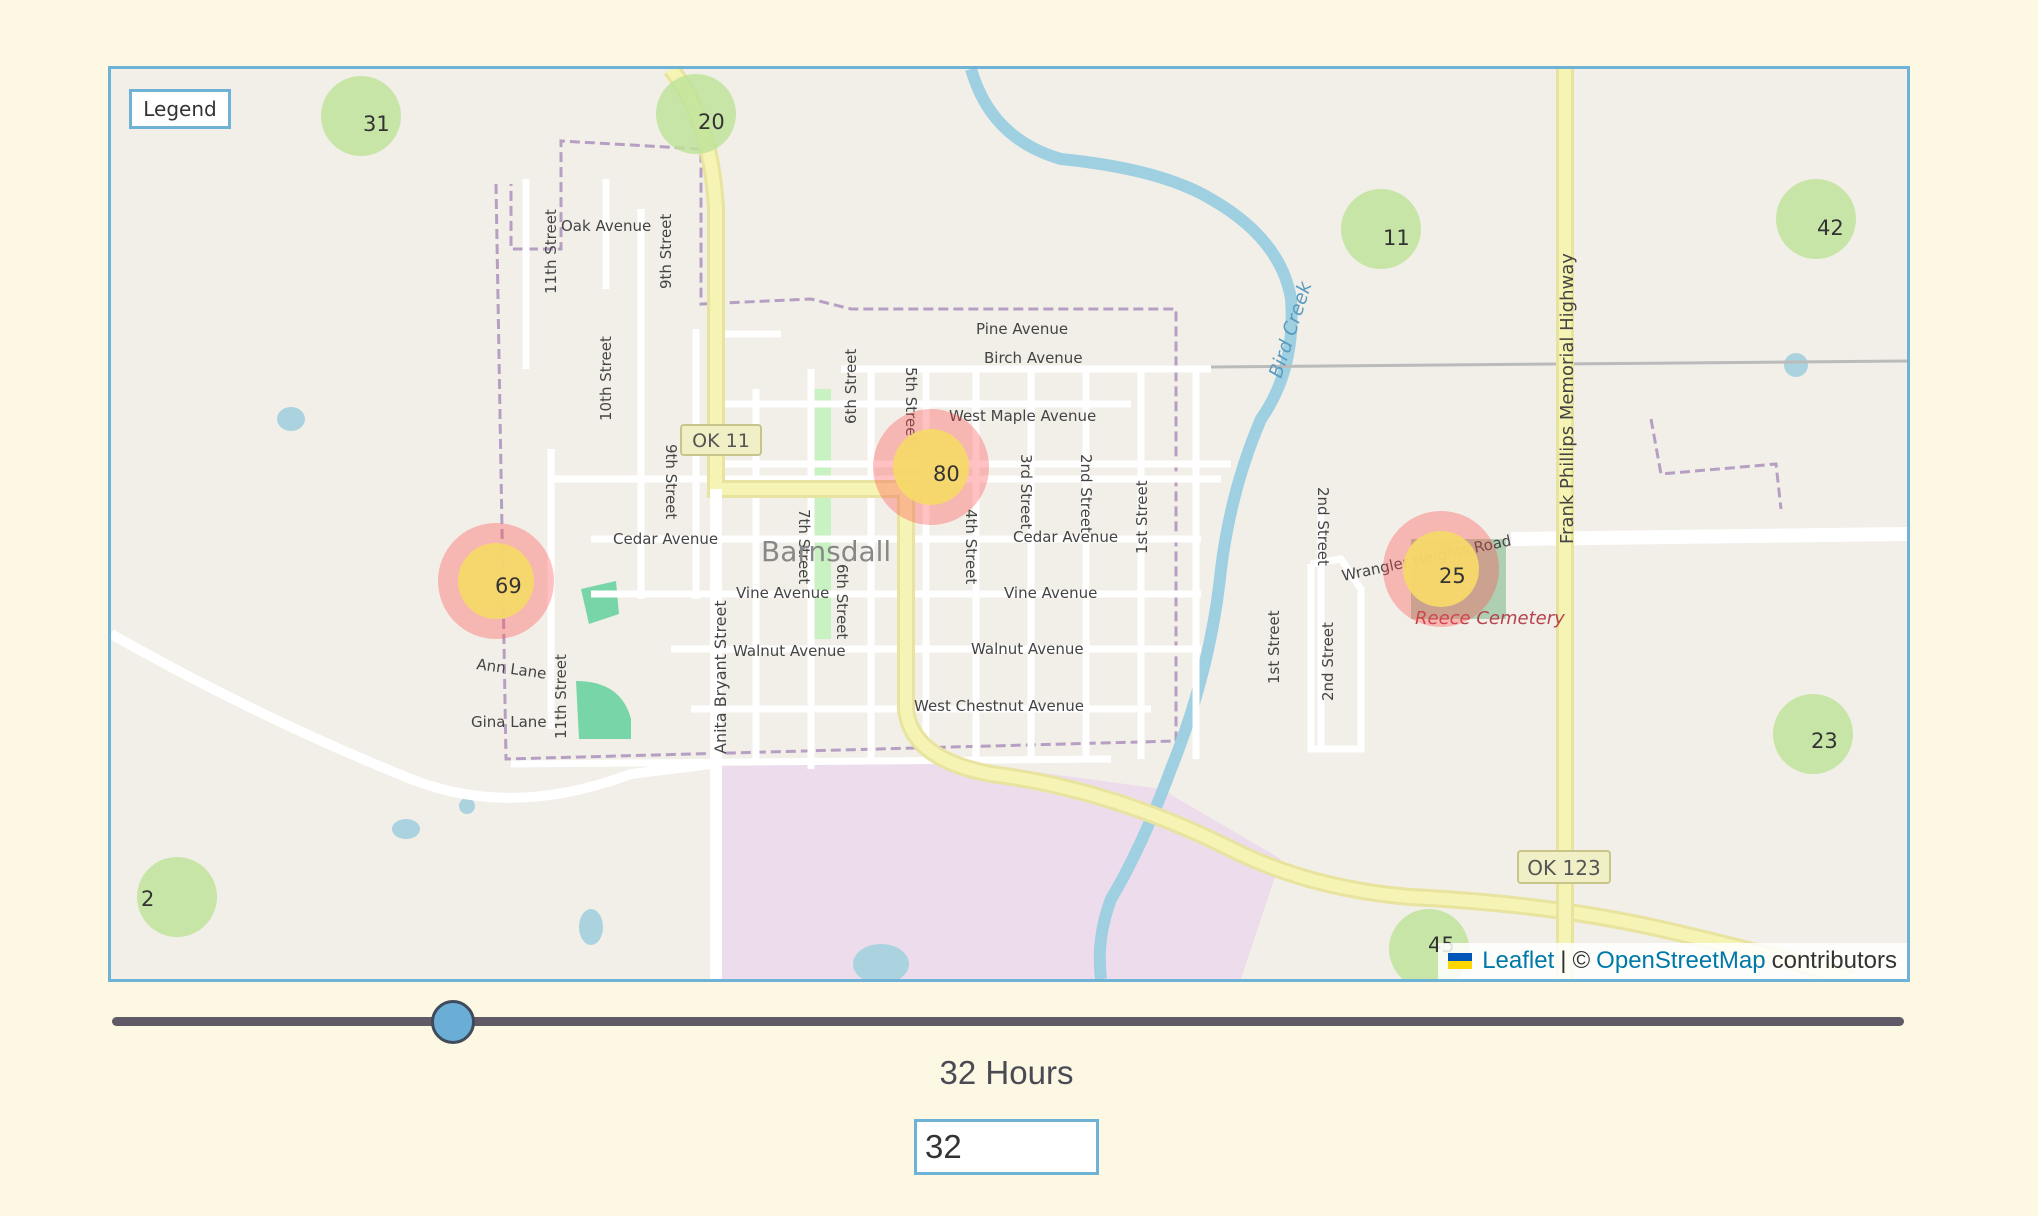 This screenshot has height=1216, width=2038. Describe the element at coordinates (147, 899) in the screenshot. I see `count-label: 2` at that location.